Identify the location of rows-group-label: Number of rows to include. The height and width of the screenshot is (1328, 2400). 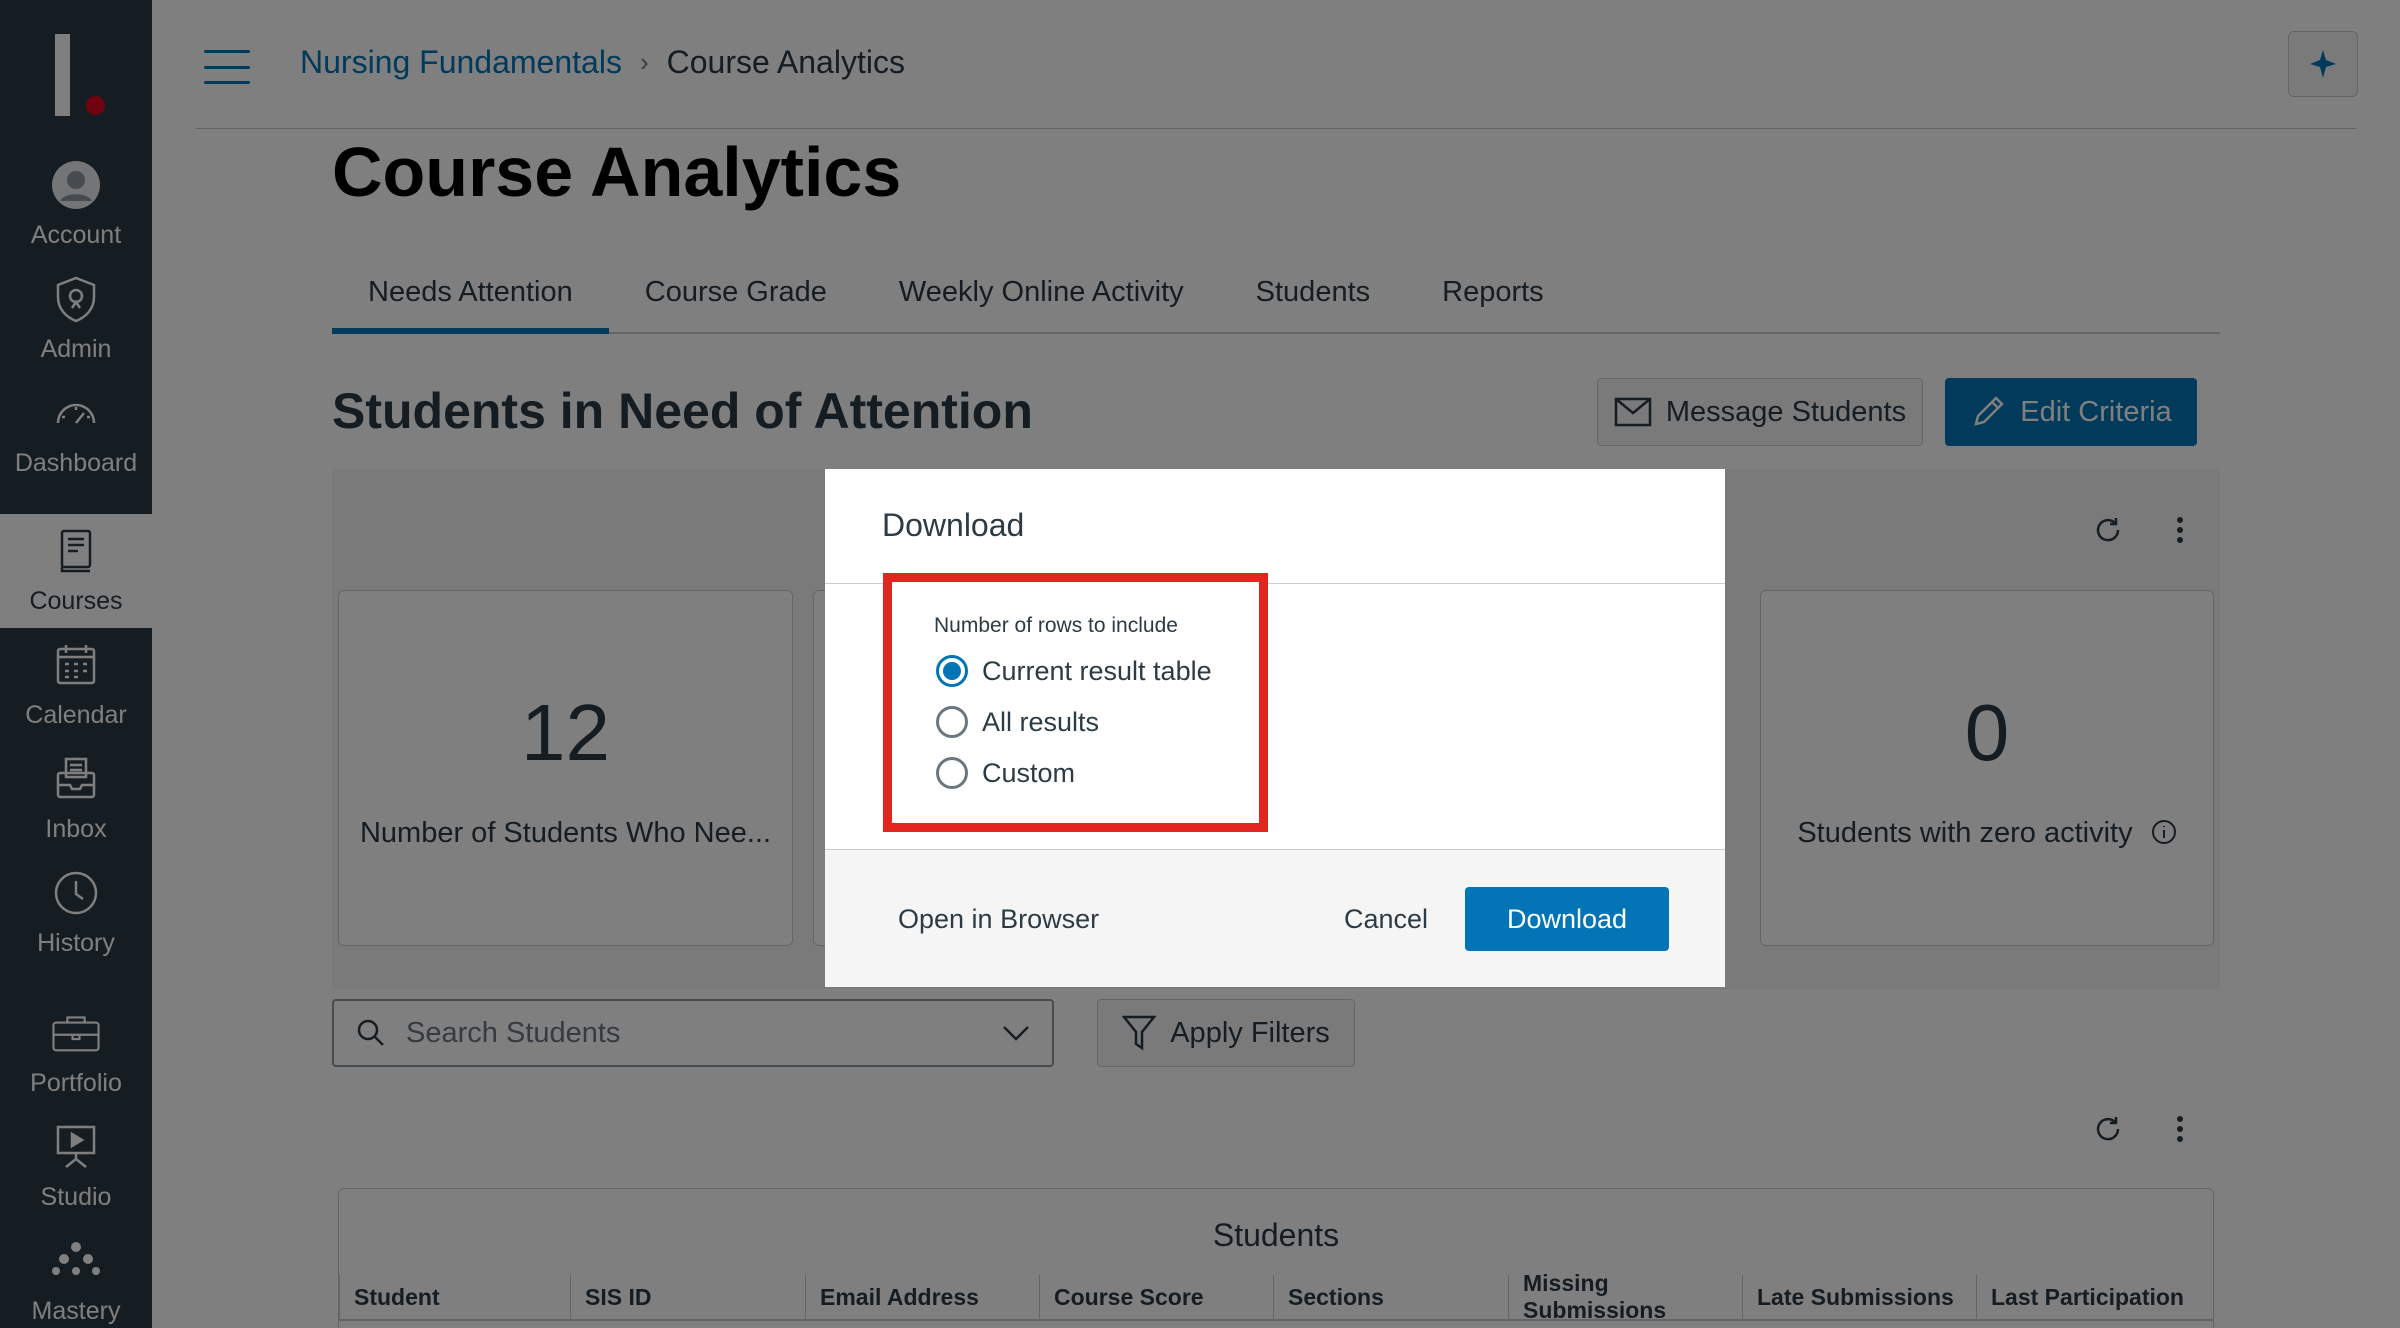
(1056, 625).